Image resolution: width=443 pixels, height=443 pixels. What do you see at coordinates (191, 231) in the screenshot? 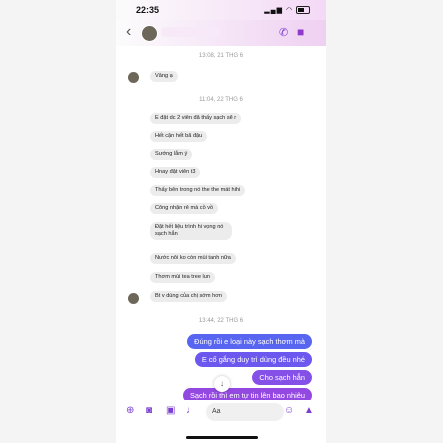
I see `incoming-message: Đặt hết liệu trình hi vọng nó sạch hẳn` at bounding box center [191, 231].